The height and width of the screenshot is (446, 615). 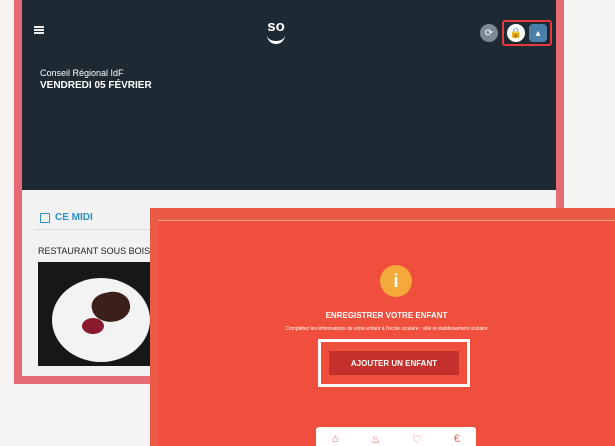 I want to click on meal-icon: ♨, so click(x=375, y=439).